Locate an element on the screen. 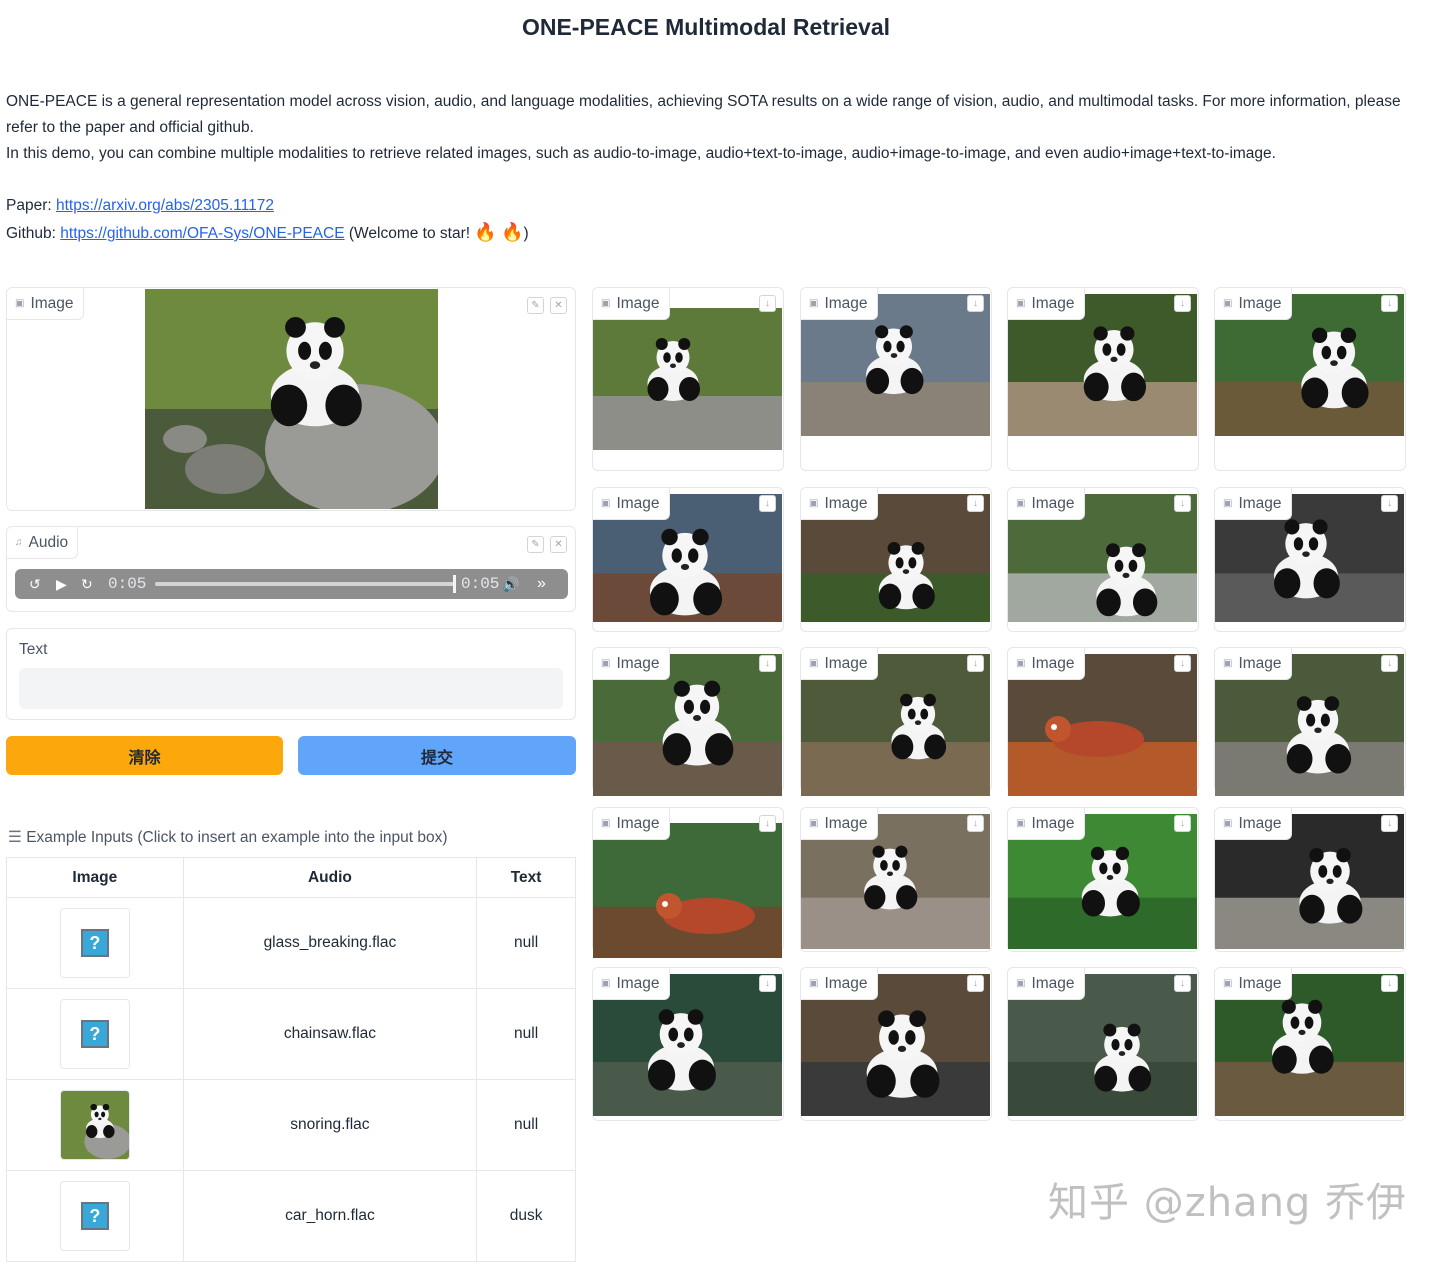 This screenshot has height=1265, width=1440. example-image-cell is located at coordinates (95, 1125).